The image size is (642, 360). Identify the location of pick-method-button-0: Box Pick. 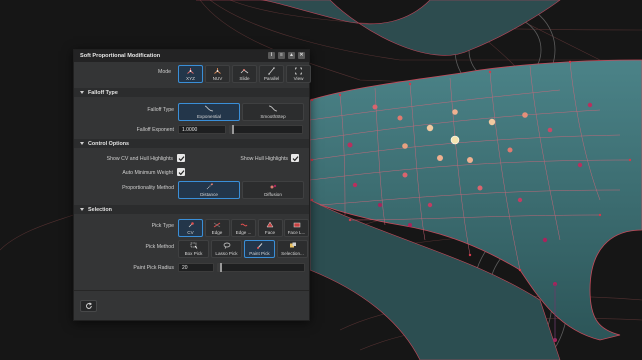
(193, 249).